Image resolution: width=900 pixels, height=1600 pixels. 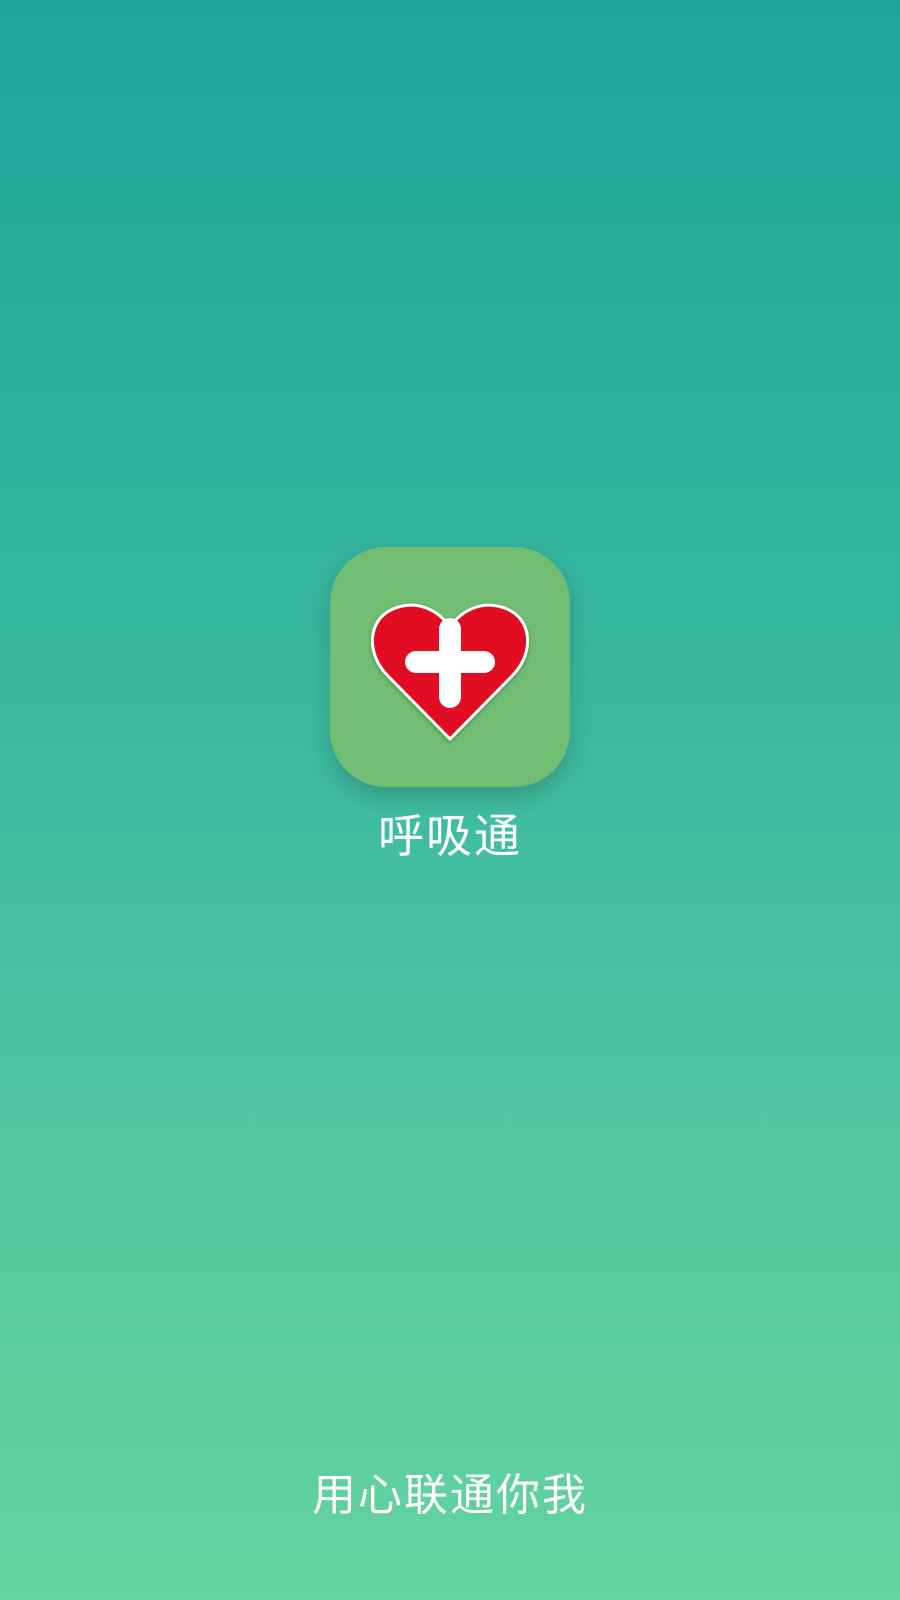 I want to click on heart-plus-icon, so click(x=450, y=672).